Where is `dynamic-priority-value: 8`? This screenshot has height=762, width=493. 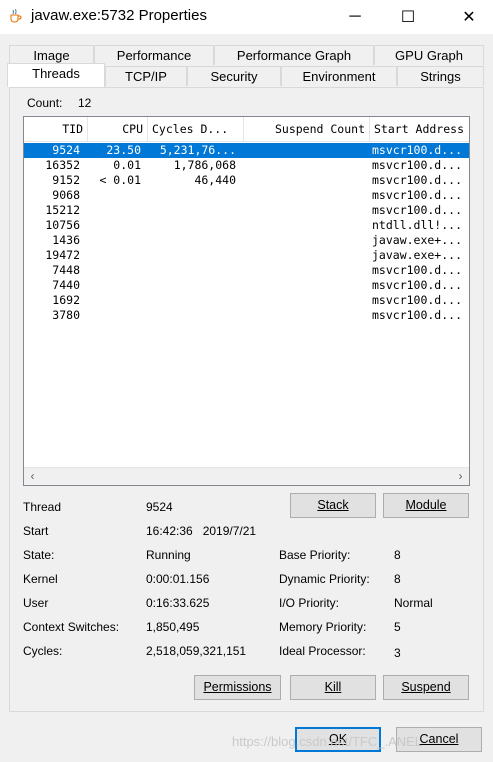 dynamic-priority-value: 8 is located at coordinates (397, 579).